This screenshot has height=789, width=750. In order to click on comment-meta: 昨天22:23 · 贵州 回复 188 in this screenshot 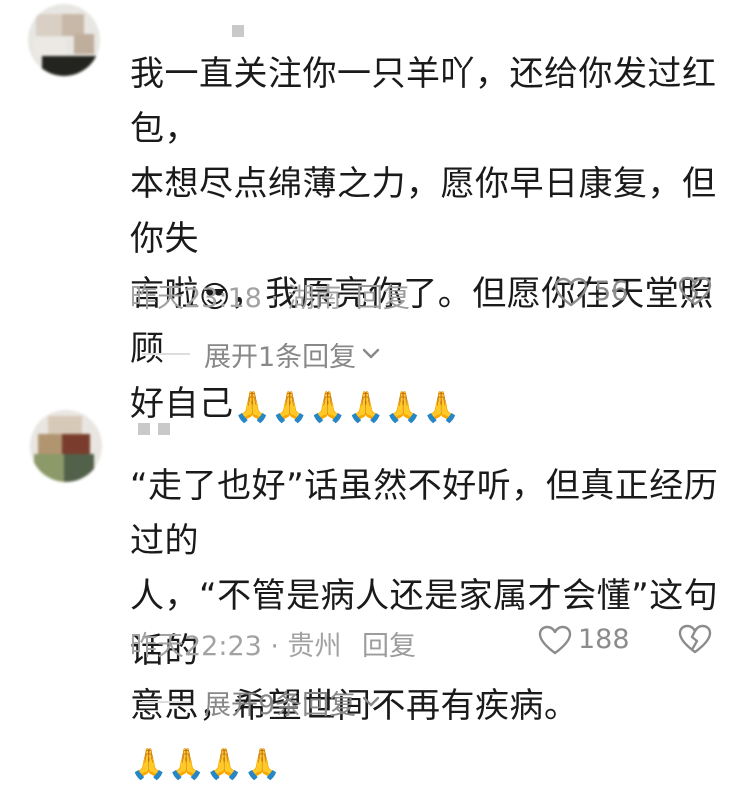, I will do `click(425, 644)`.